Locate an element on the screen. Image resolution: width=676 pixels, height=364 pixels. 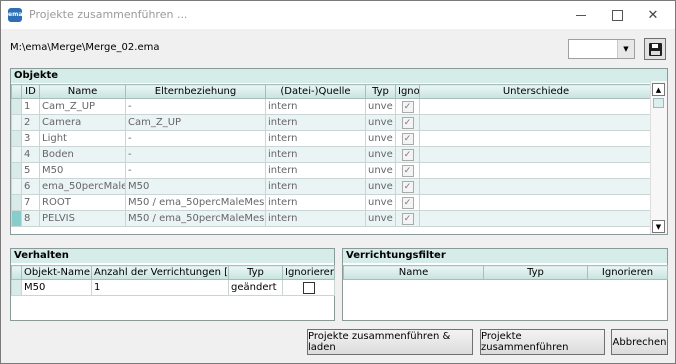
cell-id: 3 is located at coordinates (30, 138).